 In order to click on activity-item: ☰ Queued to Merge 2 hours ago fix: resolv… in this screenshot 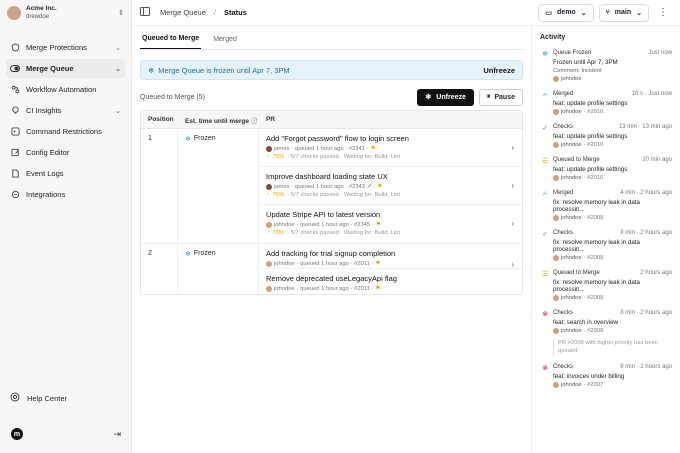, I will do `click(606, 285)`.